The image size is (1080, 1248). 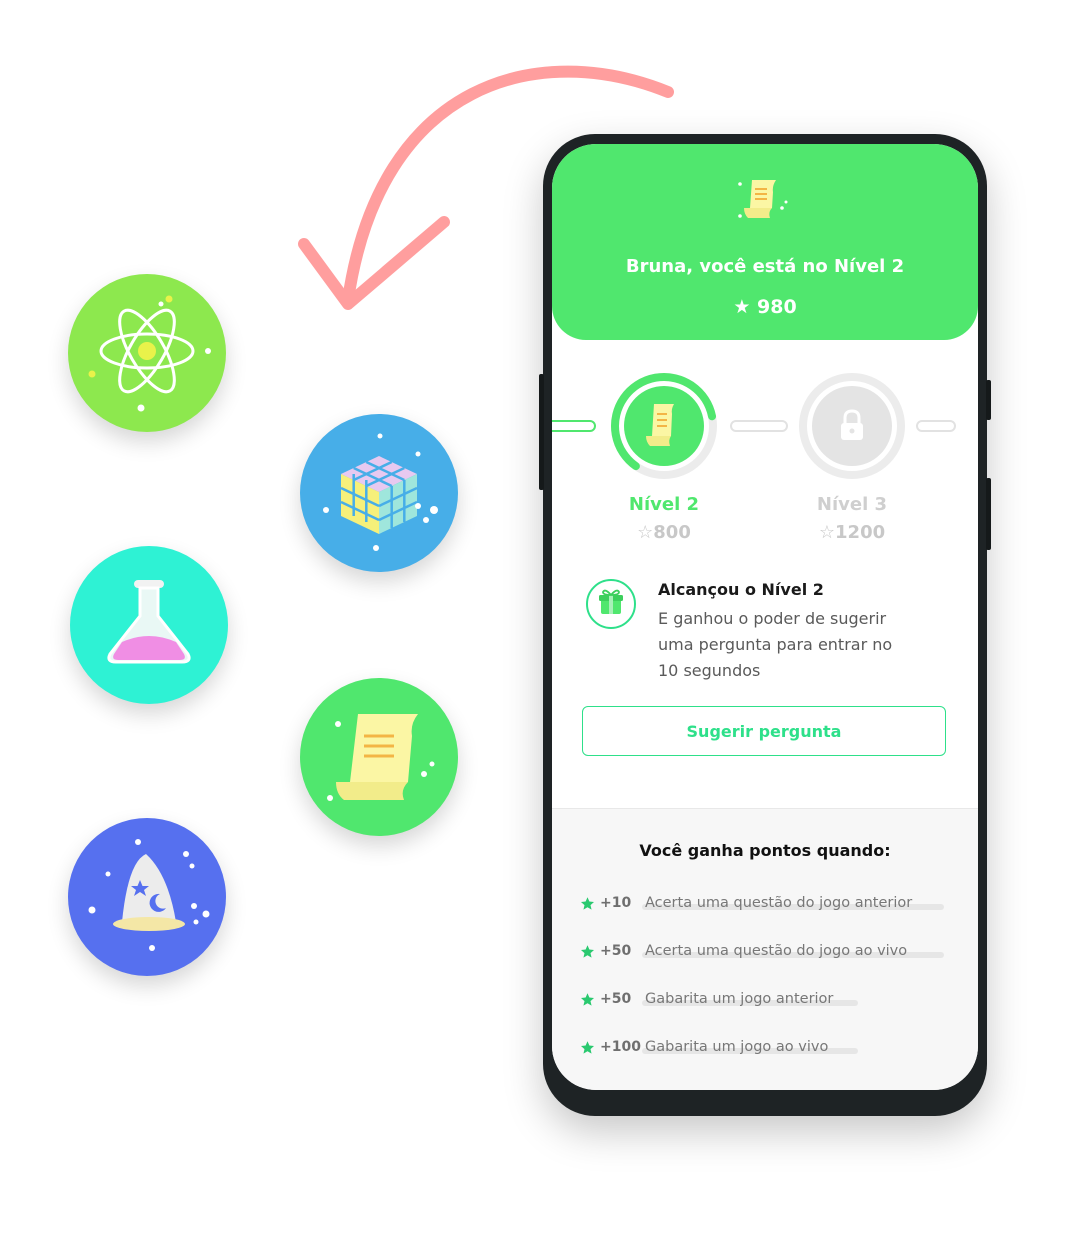 What do you see at coordinates (541, 432) in the screenshot?
I see `phone-side-button` at bounding box center [541, 432].